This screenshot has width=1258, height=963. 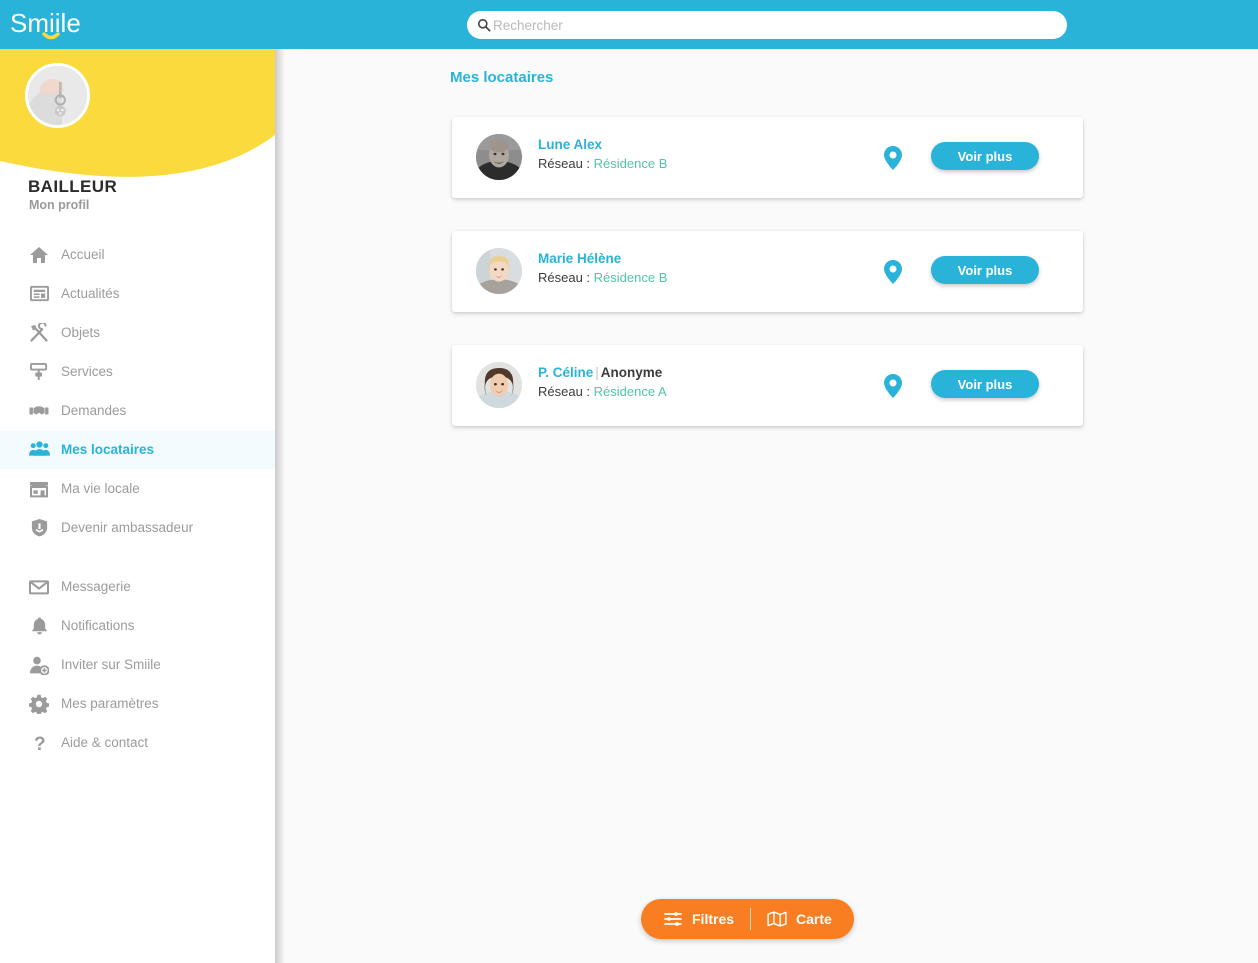 I want to click on sidebar-item-label: Demandes, so click(x=94, y=410).